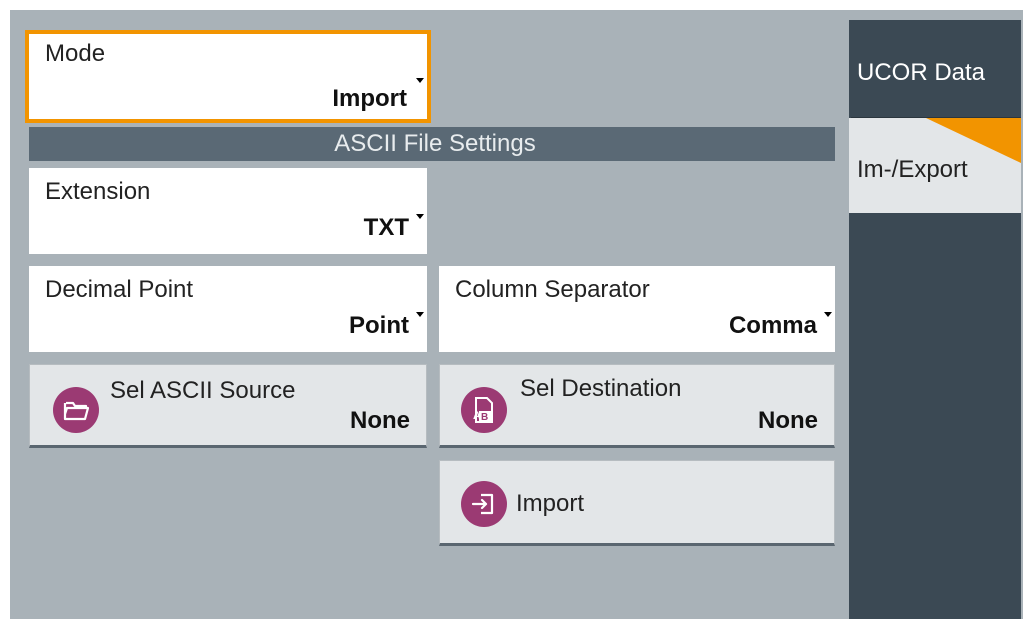 The height and width of the screenshot is (619, 1026). Describe the element at coordinates (601, 388) in the screenshot. I see `sel-destination-label: Sel Destination` at that location.